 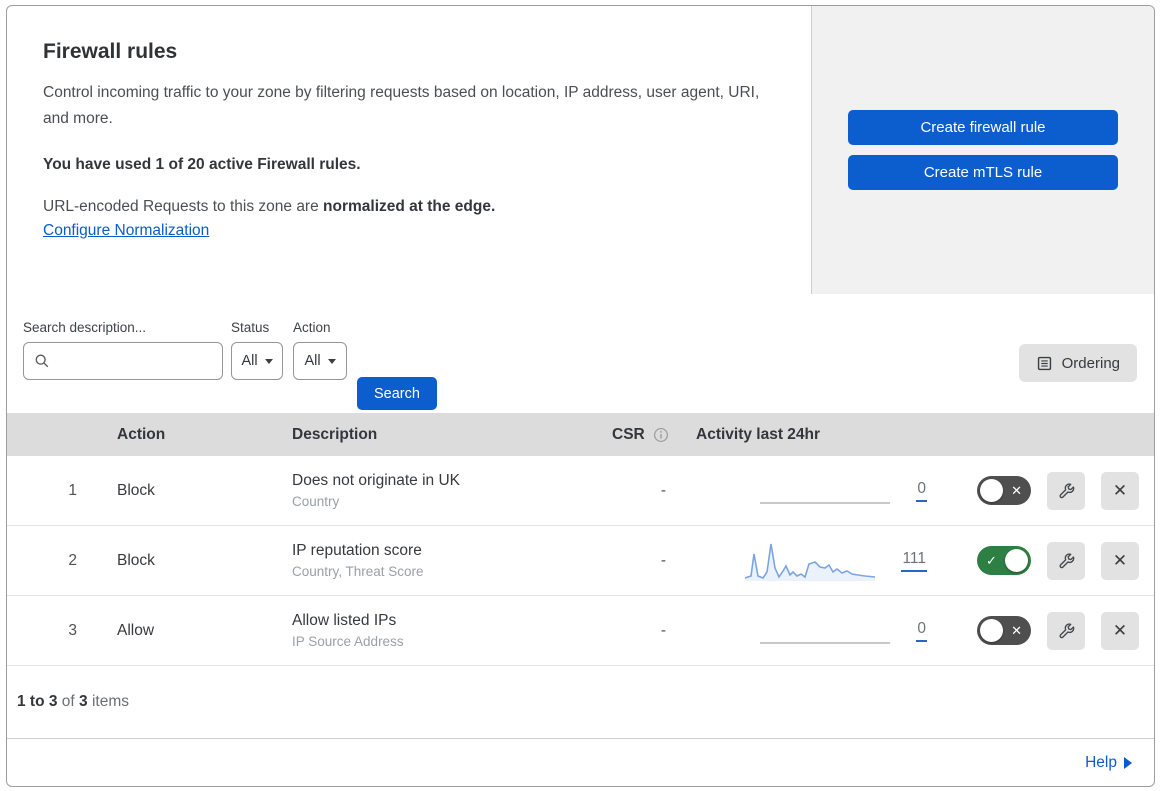 I want to click on arrow-right-icon, so click(x=1128, y=762).